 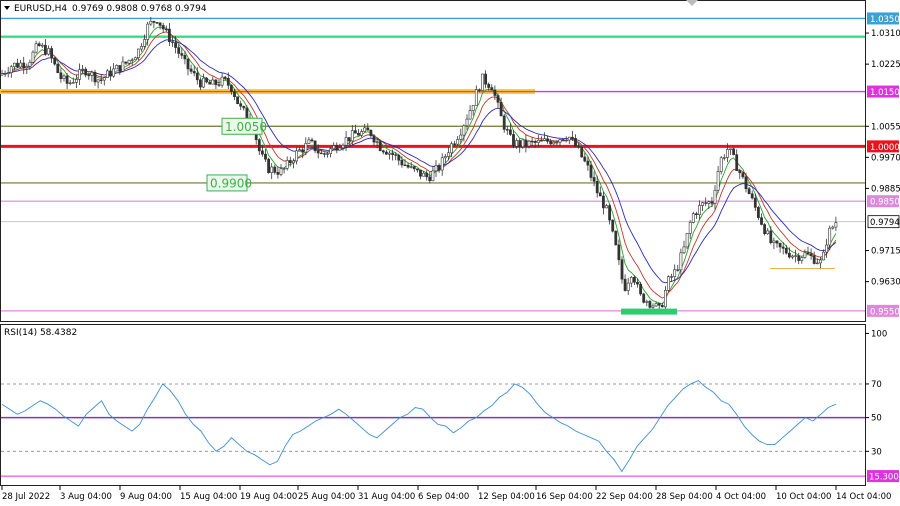 I want to click on rsi-tick-label: 15.3000, so click(x=884, y=478).